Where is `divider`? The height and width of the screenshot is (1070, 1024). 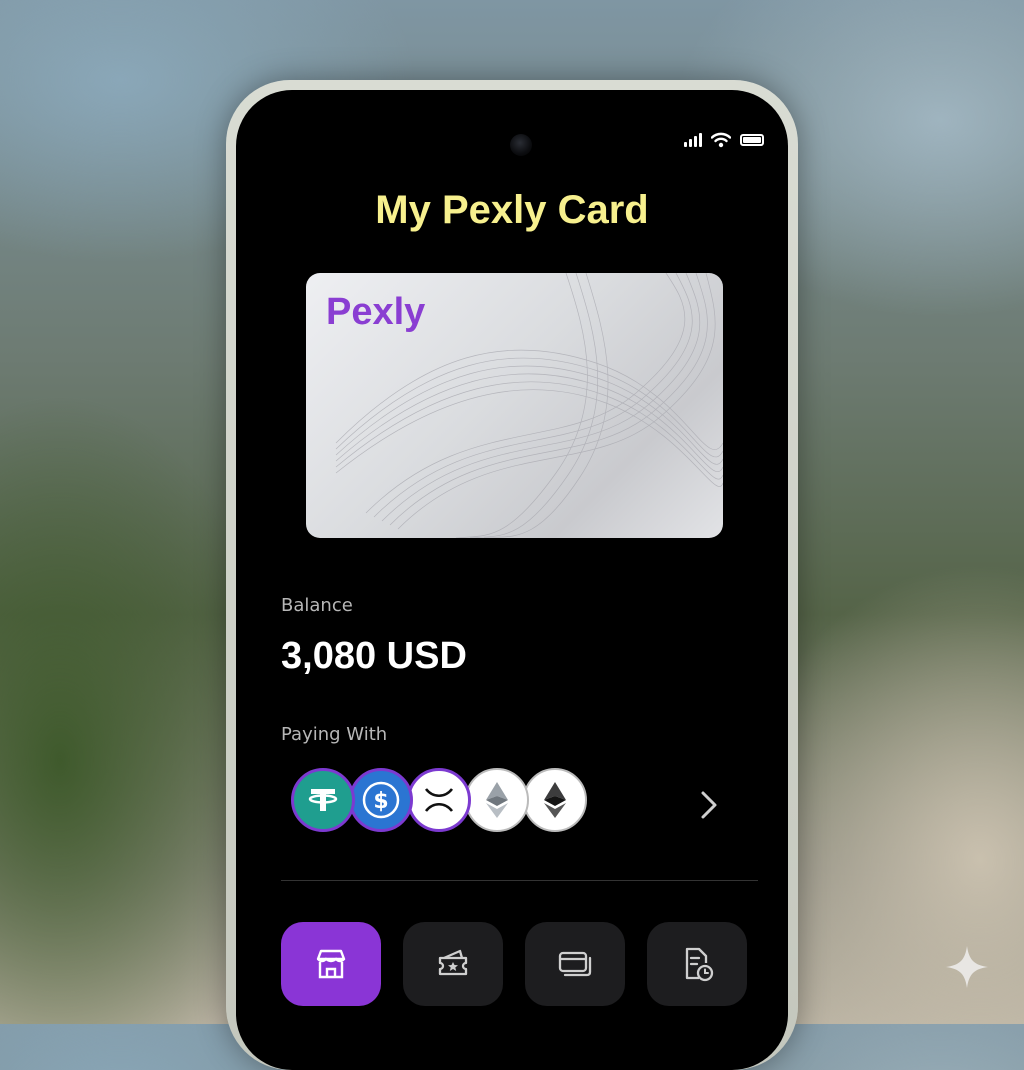
divider is located at coordinates (519, 880).